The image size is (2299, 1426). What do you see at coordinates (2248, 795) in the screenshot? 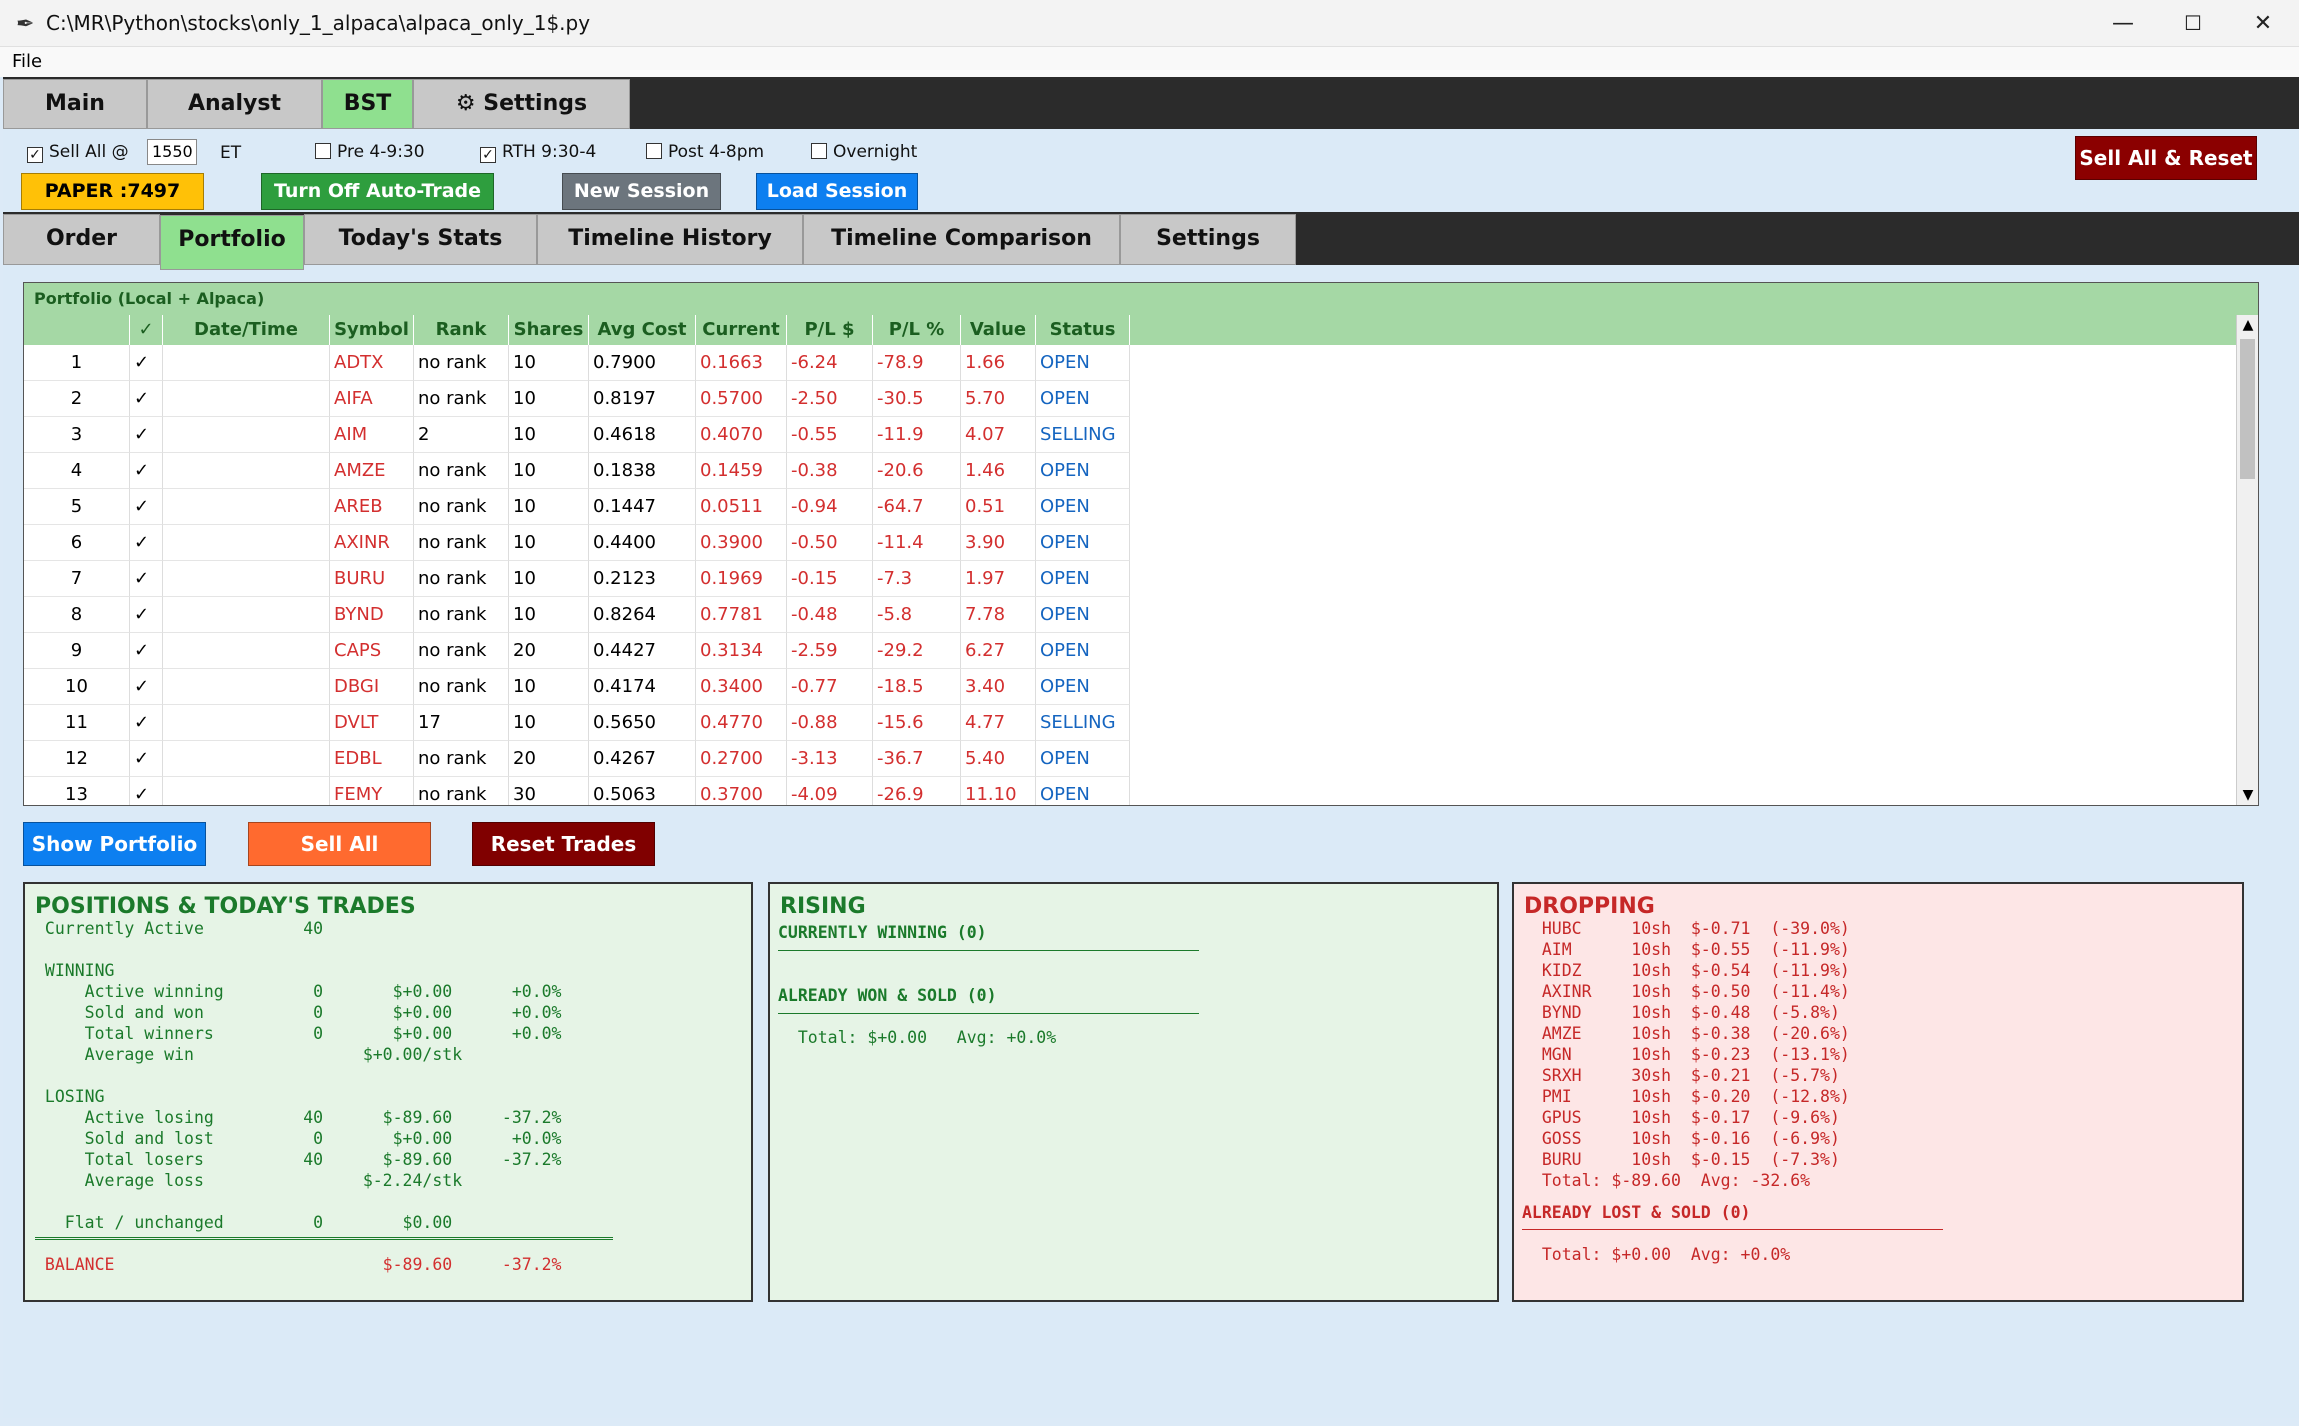
I see `scroll-down-arrow-icon: ▼` at bounding box center [2248, 795].